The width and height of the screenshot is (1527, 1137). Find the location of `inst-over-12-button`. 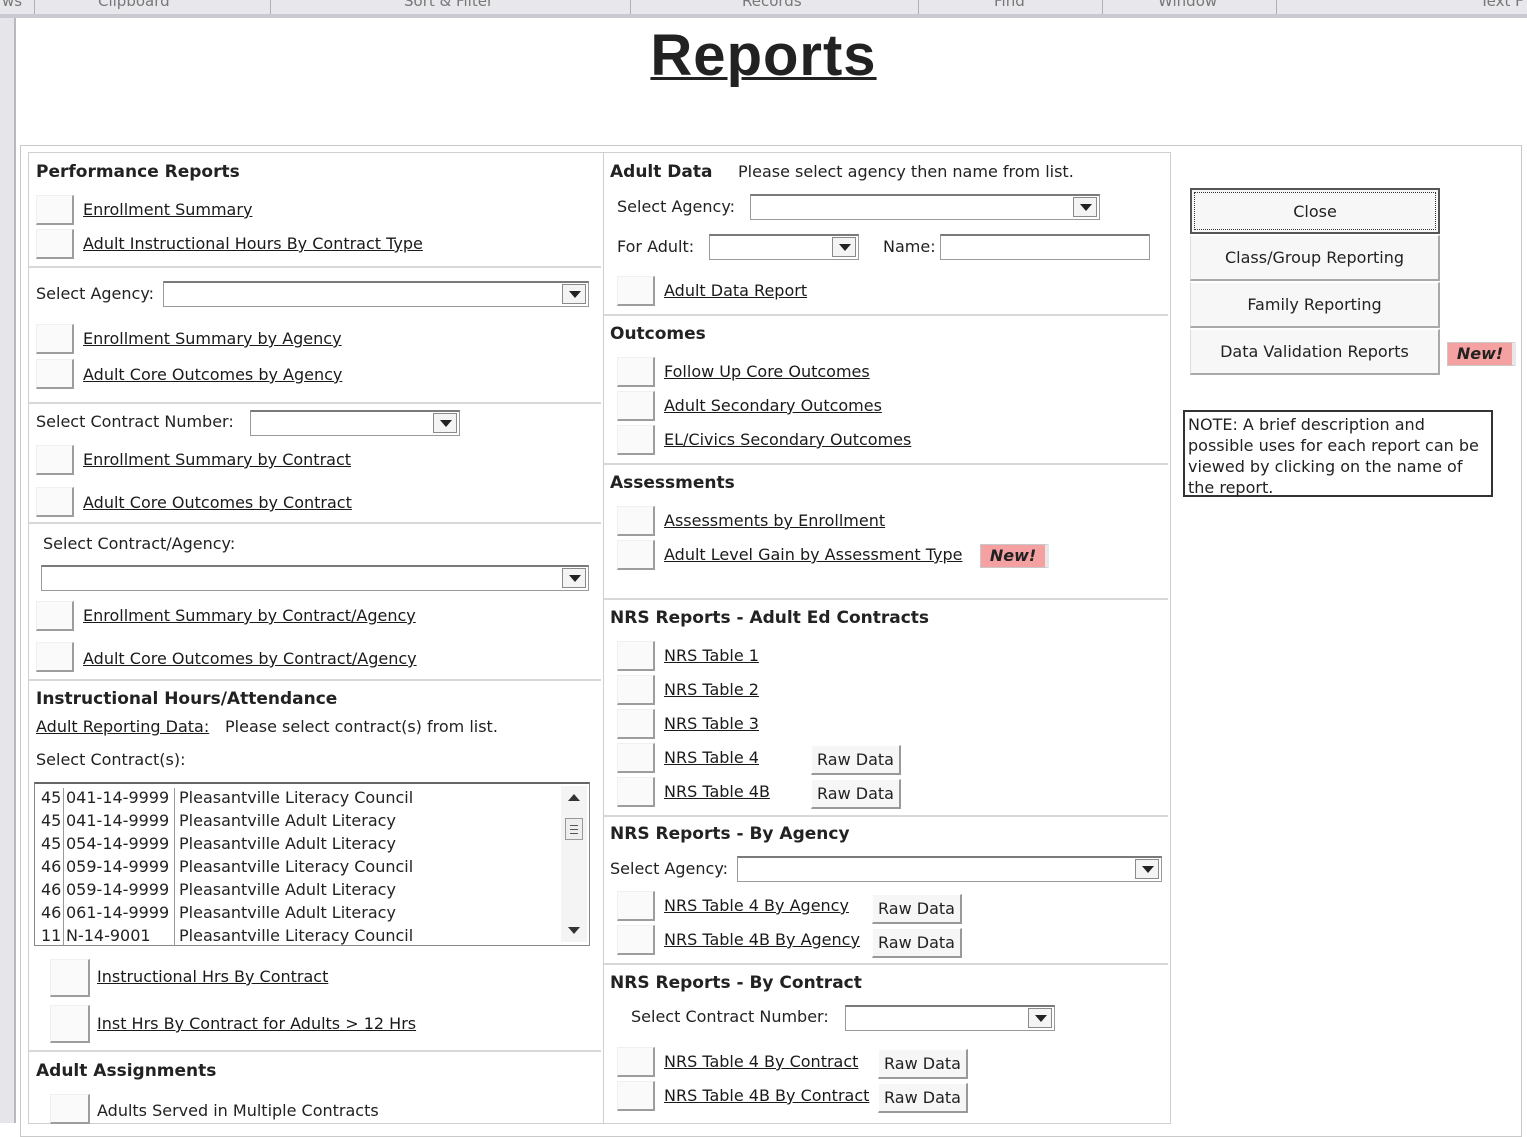

inst-over-12-button is located at coordinates (70, 1024).